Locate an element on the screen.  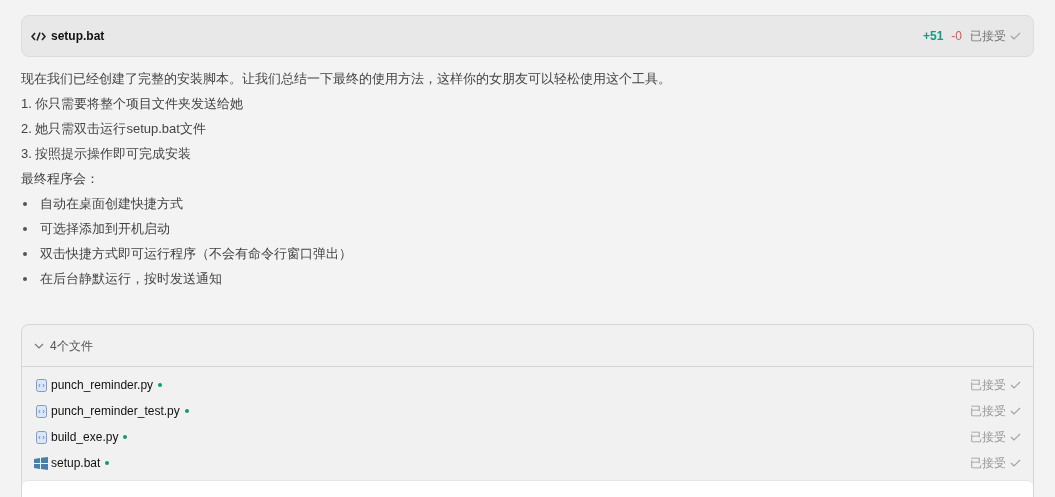
file-name: punch_reminder.py is located at coordinates (102, 385).